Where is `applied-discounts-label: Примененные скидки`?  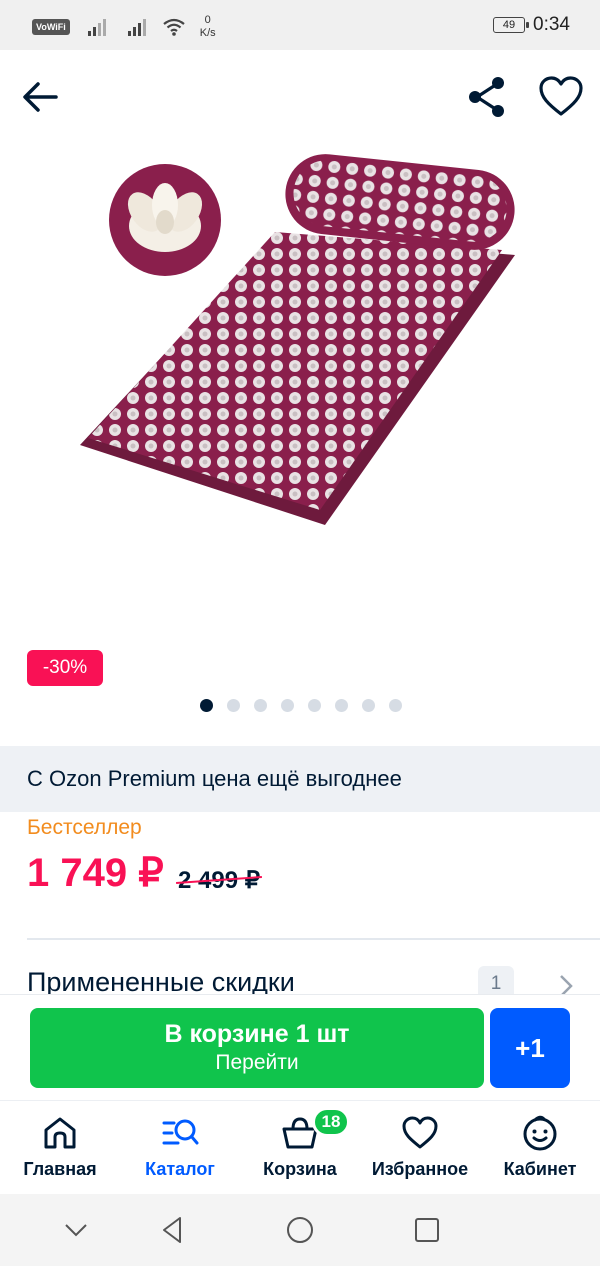 applied-discounts-label: Примененные скидки is located at coordinates (161, 981).